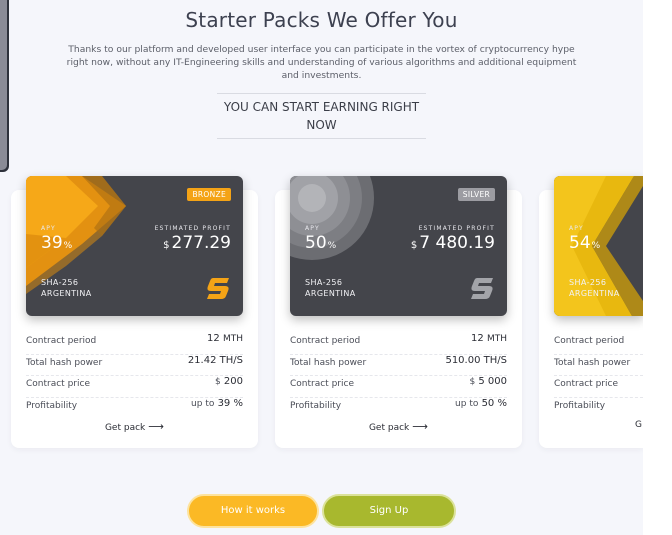 The image size is (672, 535). What do you see at coordinates (197, 243) in the screenshot?
I see `estimated-profit-value: $277.29` at bounding box center [197, 243].